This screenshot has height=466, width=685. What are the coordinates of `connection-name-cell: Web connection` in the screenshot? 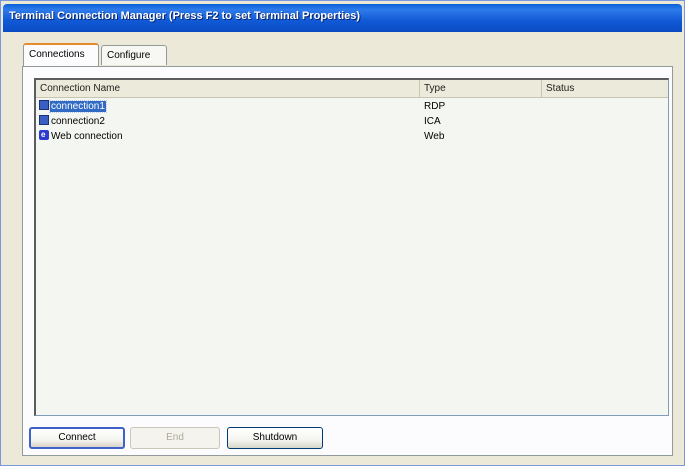 It's located at (81, 135).